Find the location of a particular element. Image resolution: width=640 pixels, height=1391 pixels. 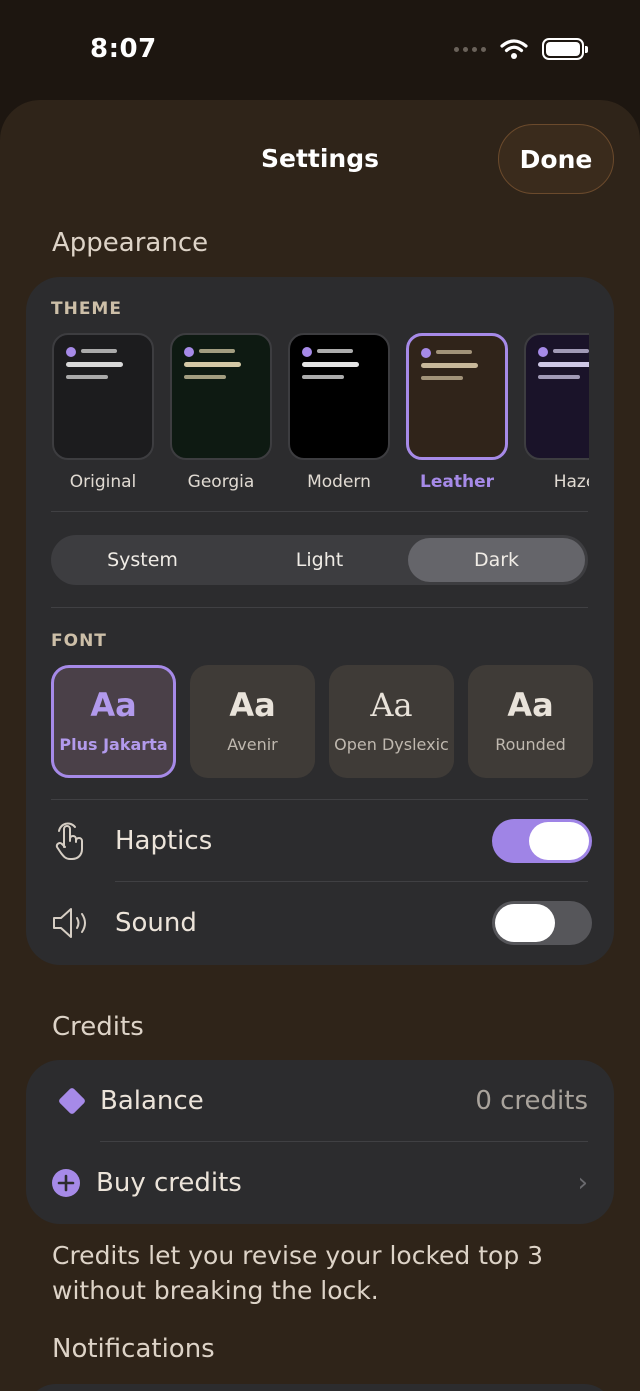

notifications-card is located at coordinates (320, 1387).